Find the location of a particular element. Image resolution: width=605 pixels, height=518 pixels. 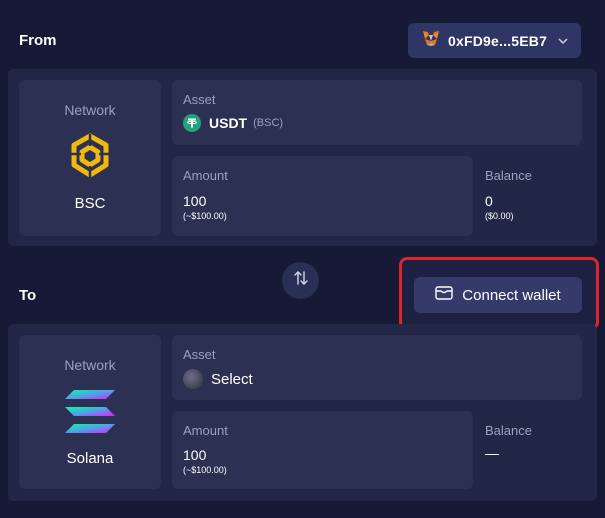

from-balance-value: 0 is located at coordinates (489, 201).